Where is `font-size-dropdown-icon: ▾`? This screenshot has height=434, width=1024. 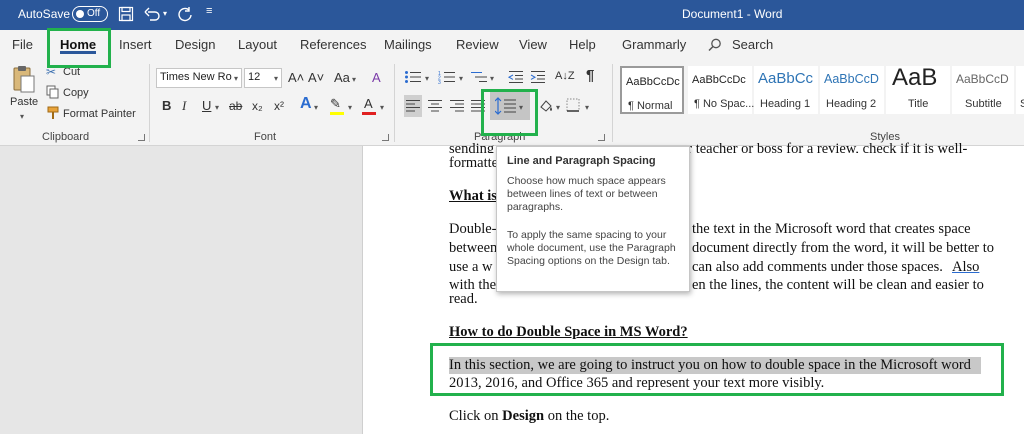 font-size-dropdown-icon: ▾ is located at coordinates (276, 78).